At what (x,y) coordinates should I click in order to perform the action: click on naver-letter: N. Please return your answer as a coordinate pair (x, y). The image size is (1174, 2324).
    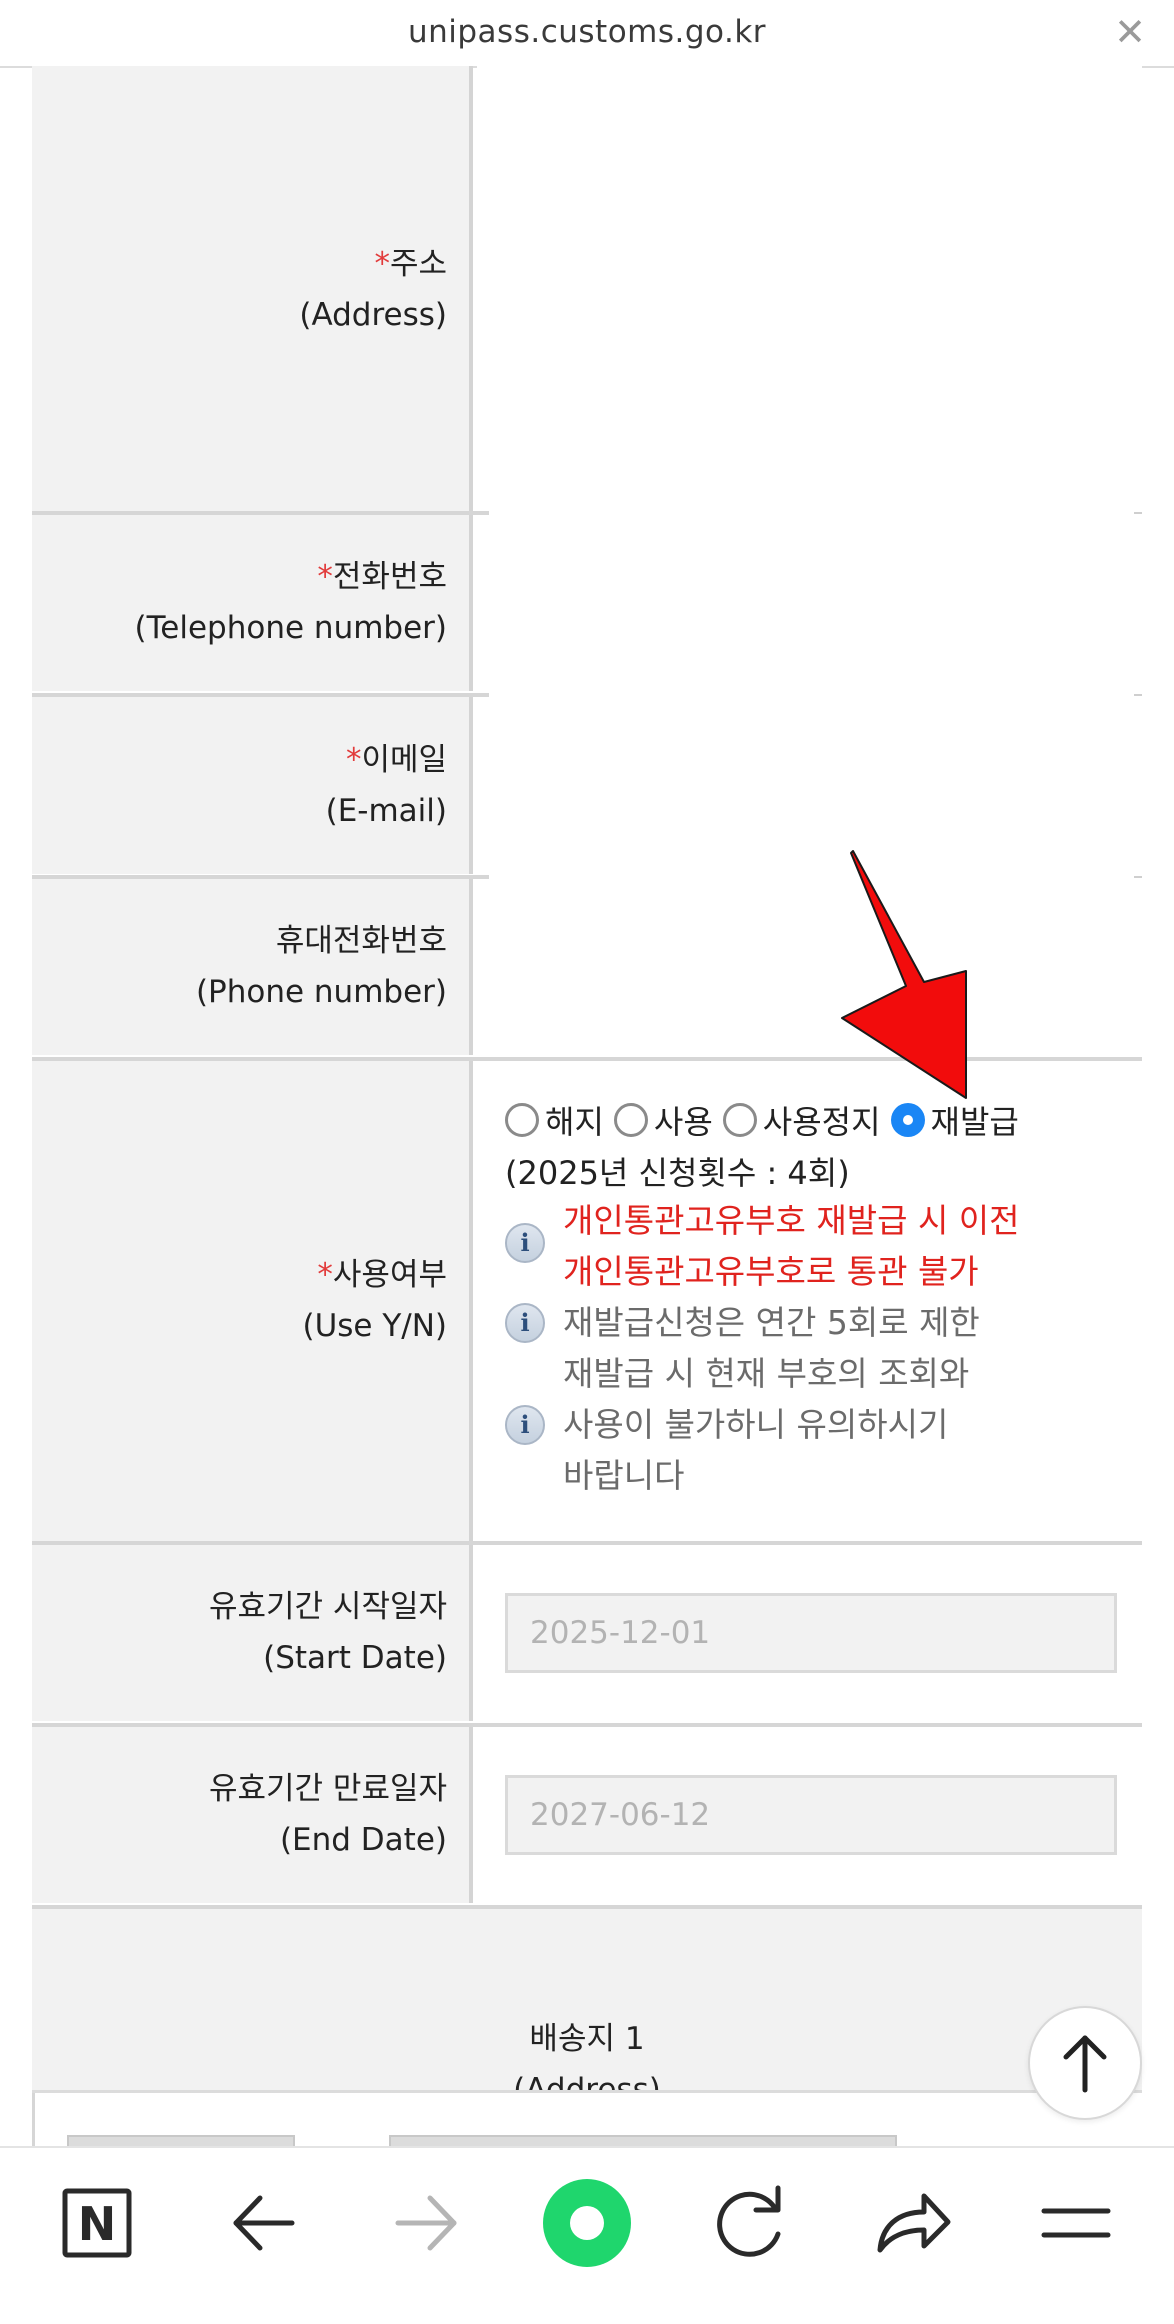
    Looking at the image, I should click on (97, 2224).